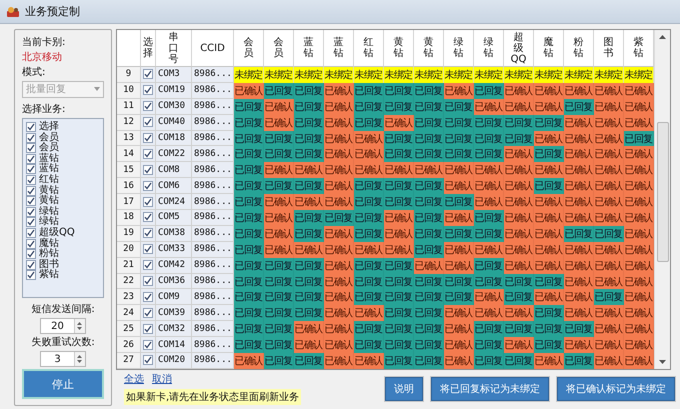 The image size is (680, 409). What do you see at coordinates (148, 48) in the screenshot?
I see `column-header: 选择` at bounding box center [148, 48].